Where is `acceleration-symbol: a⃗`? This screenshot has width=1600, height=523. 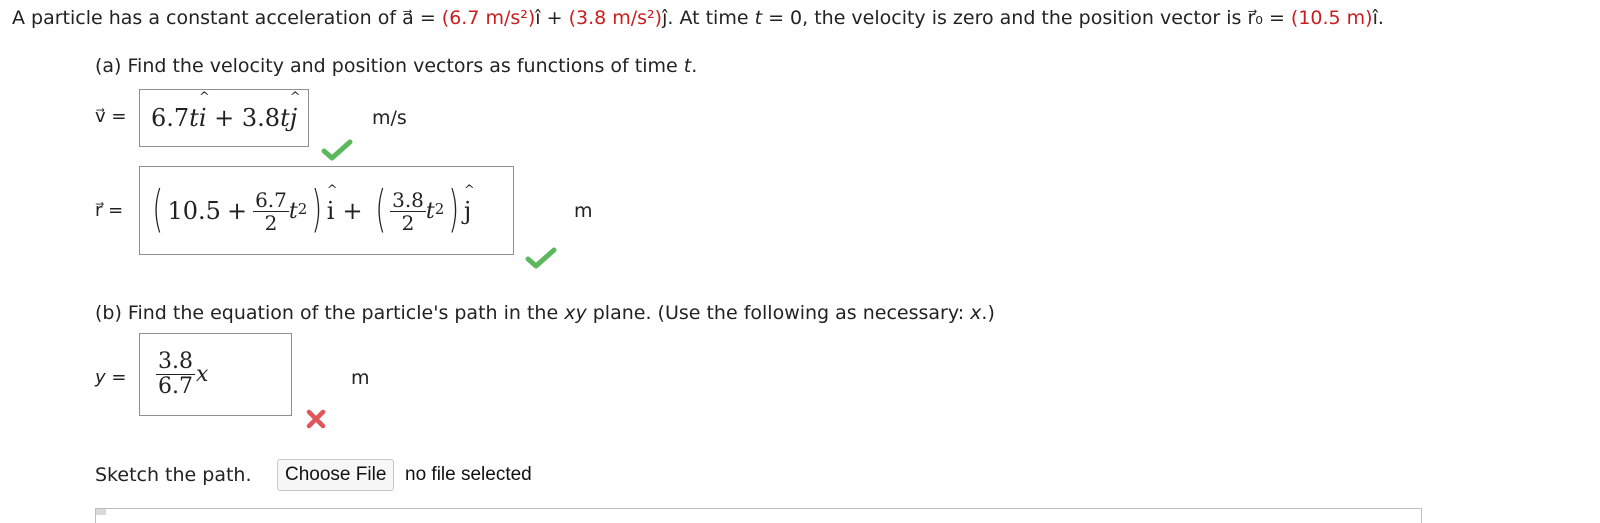 acceleration-symbol: a⃗ is located at coordinates (408, 18).